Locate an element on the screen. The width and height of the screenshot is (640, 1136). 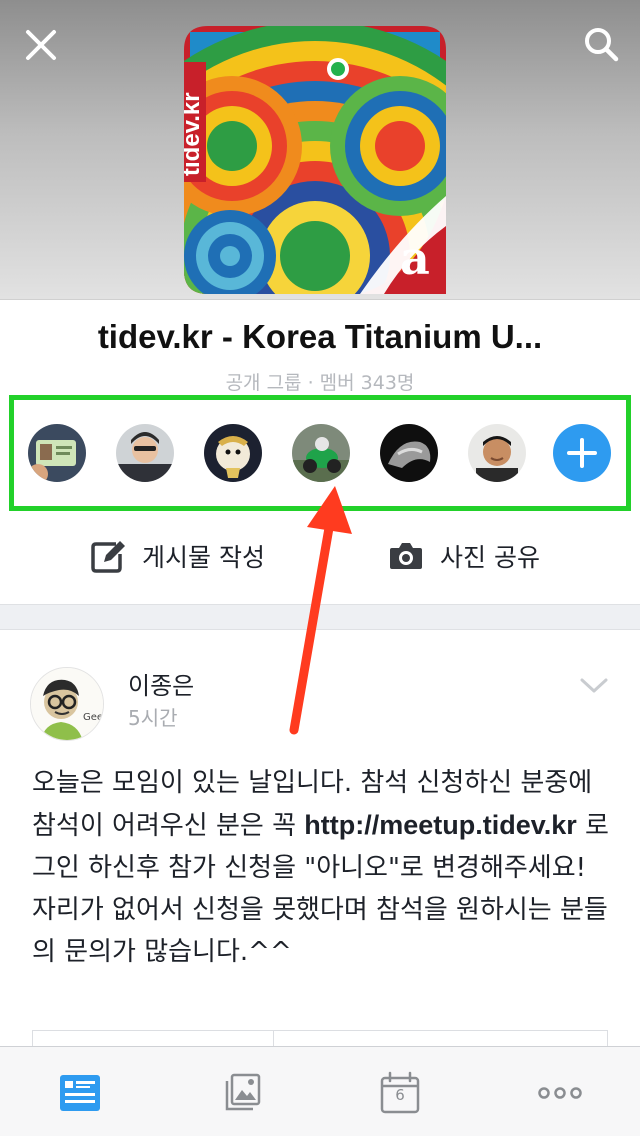
share-photo-button: 사진 공유 is located at coordinates (464, 556).